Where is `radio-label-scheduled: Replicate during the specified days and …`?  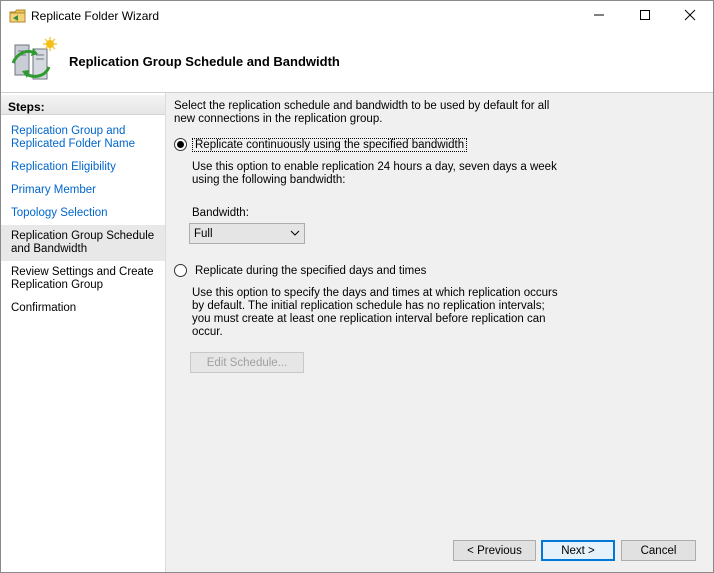
radio-label-scheduled: Replicate during the specified days and … is located at coordinates (310, 271).